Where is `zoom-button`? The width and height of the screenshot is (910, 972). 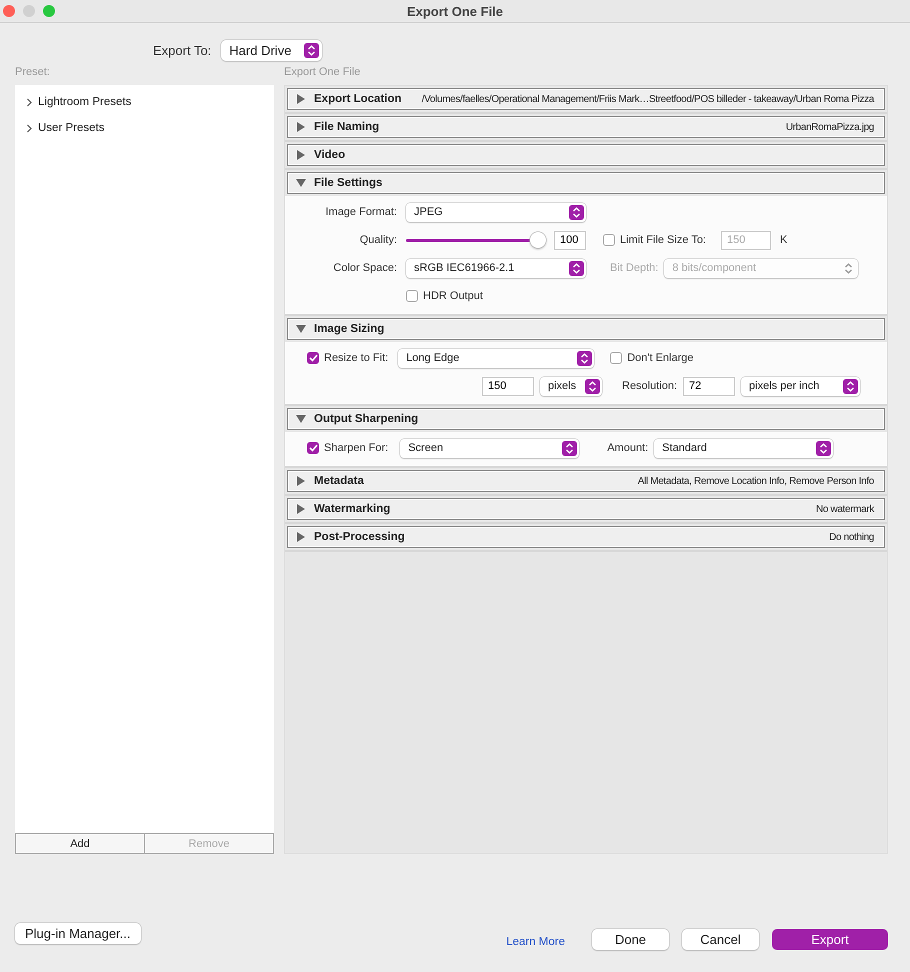 zoom-button is located at coordinates (49, 11).